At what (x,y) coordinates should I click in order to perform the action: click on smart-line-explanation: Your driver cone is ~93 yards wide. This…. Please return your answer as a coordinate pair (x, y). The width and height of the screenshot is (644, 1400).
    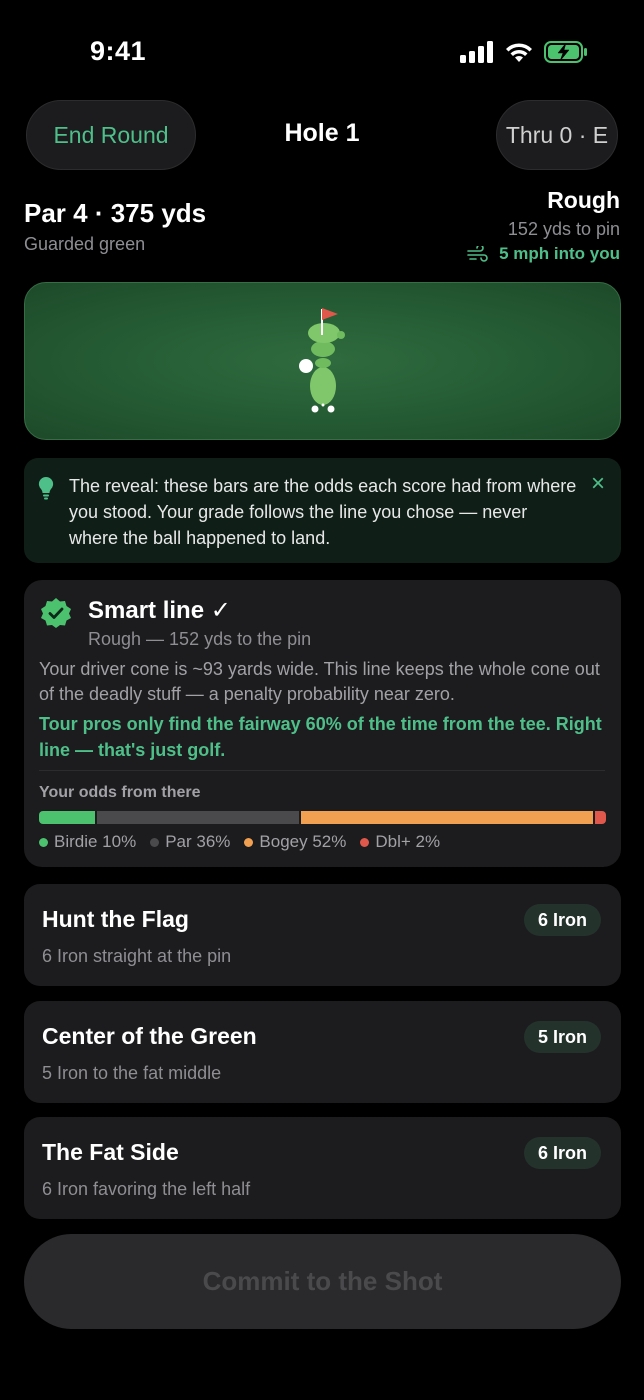
    Looking at the image, I should click on (319, 681).